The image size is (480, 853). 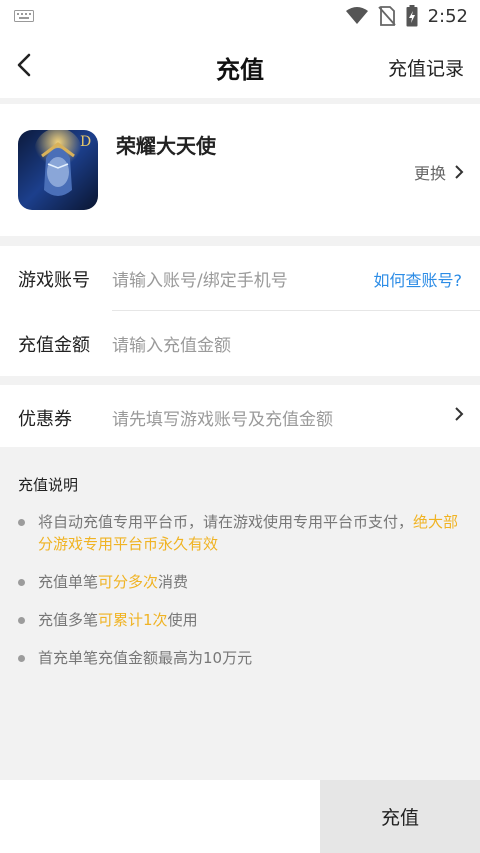 I want to click on change-label: 更换, so click(x=429, y=173).